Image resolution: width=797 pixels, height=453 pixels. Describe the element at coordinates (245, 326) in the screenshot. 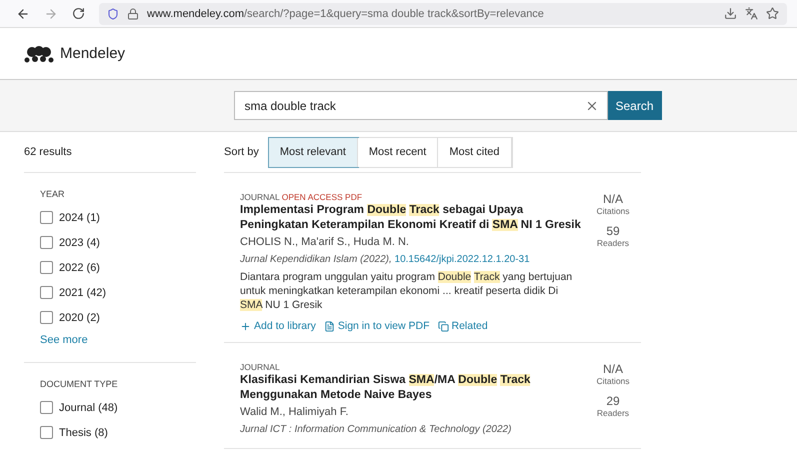

I see `plus-icon` at that location.